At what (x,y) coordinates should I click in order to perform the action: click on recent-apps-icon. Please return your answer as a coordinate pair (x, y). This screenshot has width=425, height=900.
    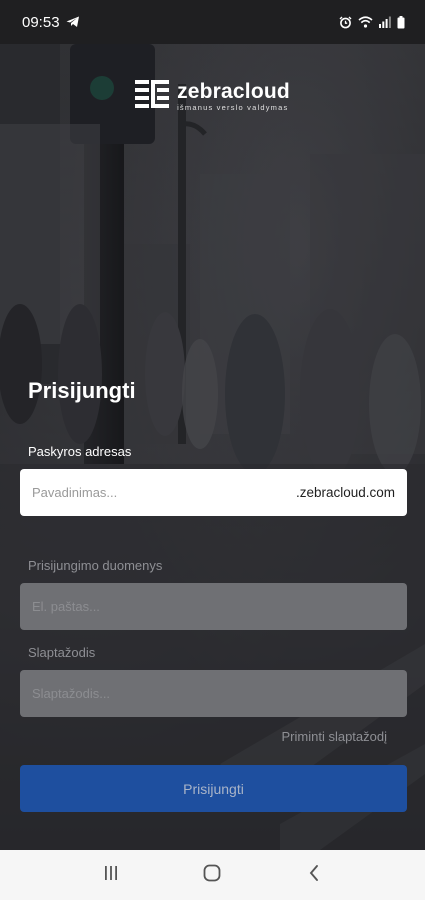
    Looking at the image, I should click on (111, 875).